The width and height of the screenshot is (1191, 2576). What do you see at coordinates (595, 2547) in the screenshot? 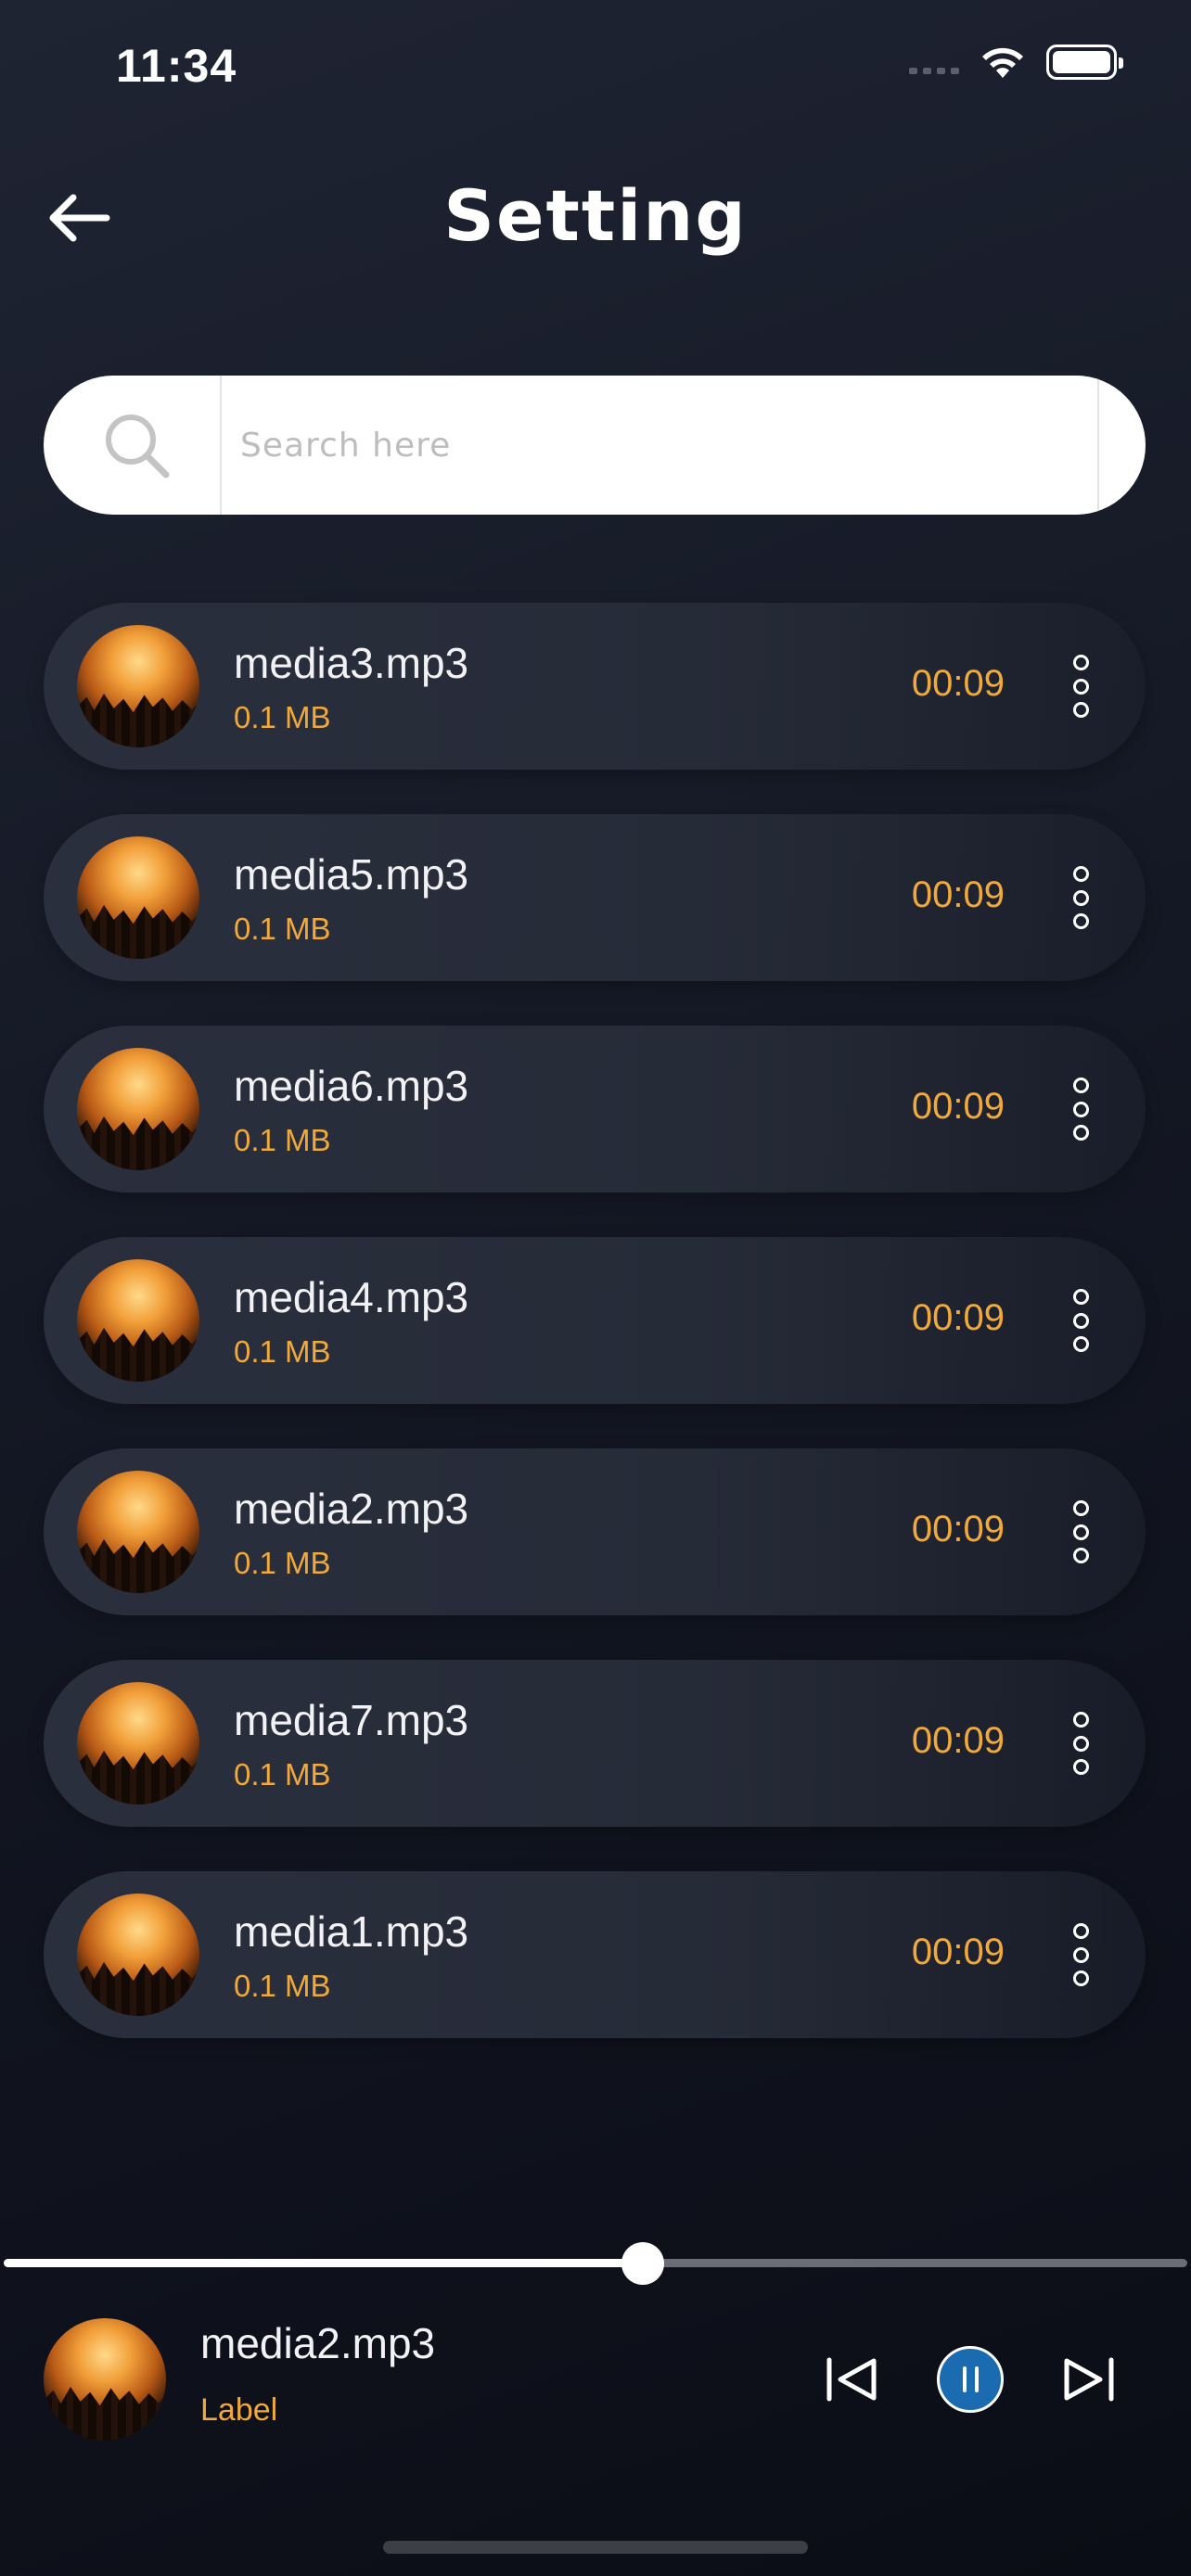
I see `home-indicator` at bounding box center [595, 2547].